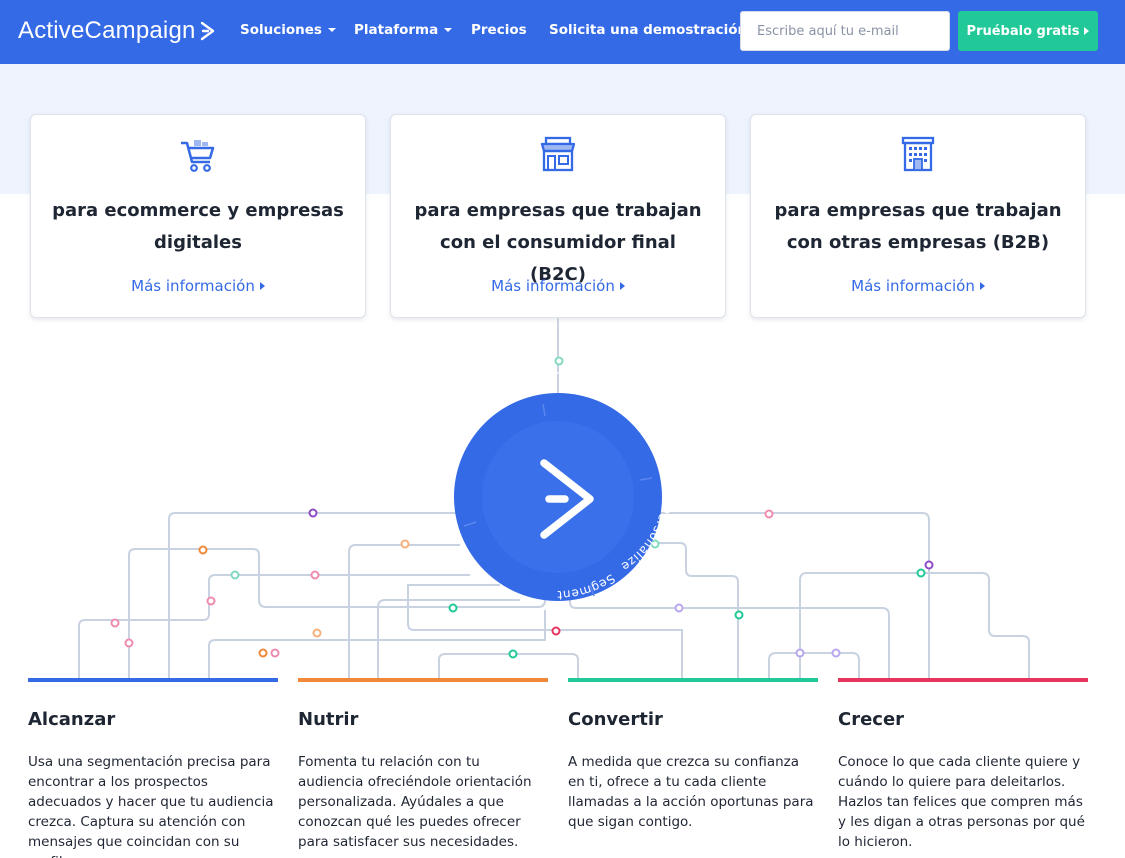  What do you see at coordinates (198, 226) in the screenshot?
I see `card-title: para ecommerce y empresas digitales` at bounding box center [198, 226].